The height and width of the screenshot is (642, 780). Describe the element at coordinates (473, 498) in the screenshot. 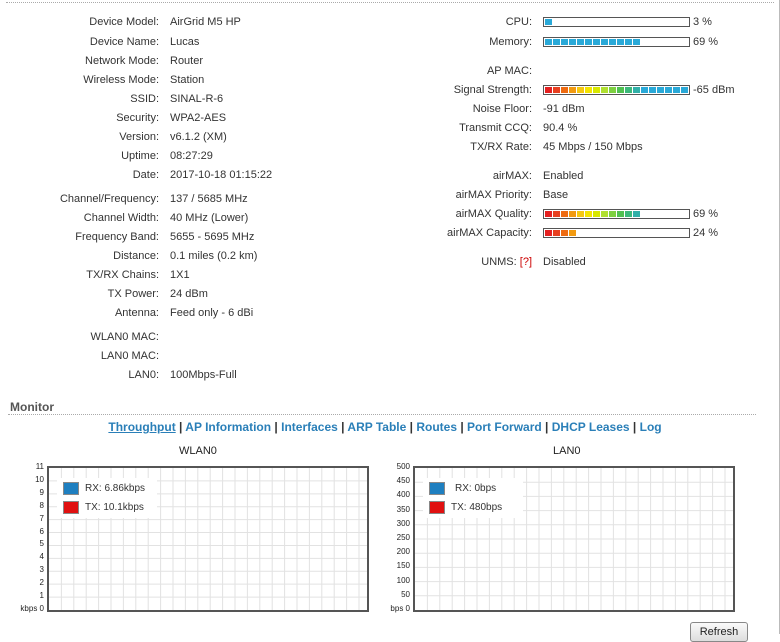

I see `lan0-legend: RX: 0bps TX: 480bps` at that location.